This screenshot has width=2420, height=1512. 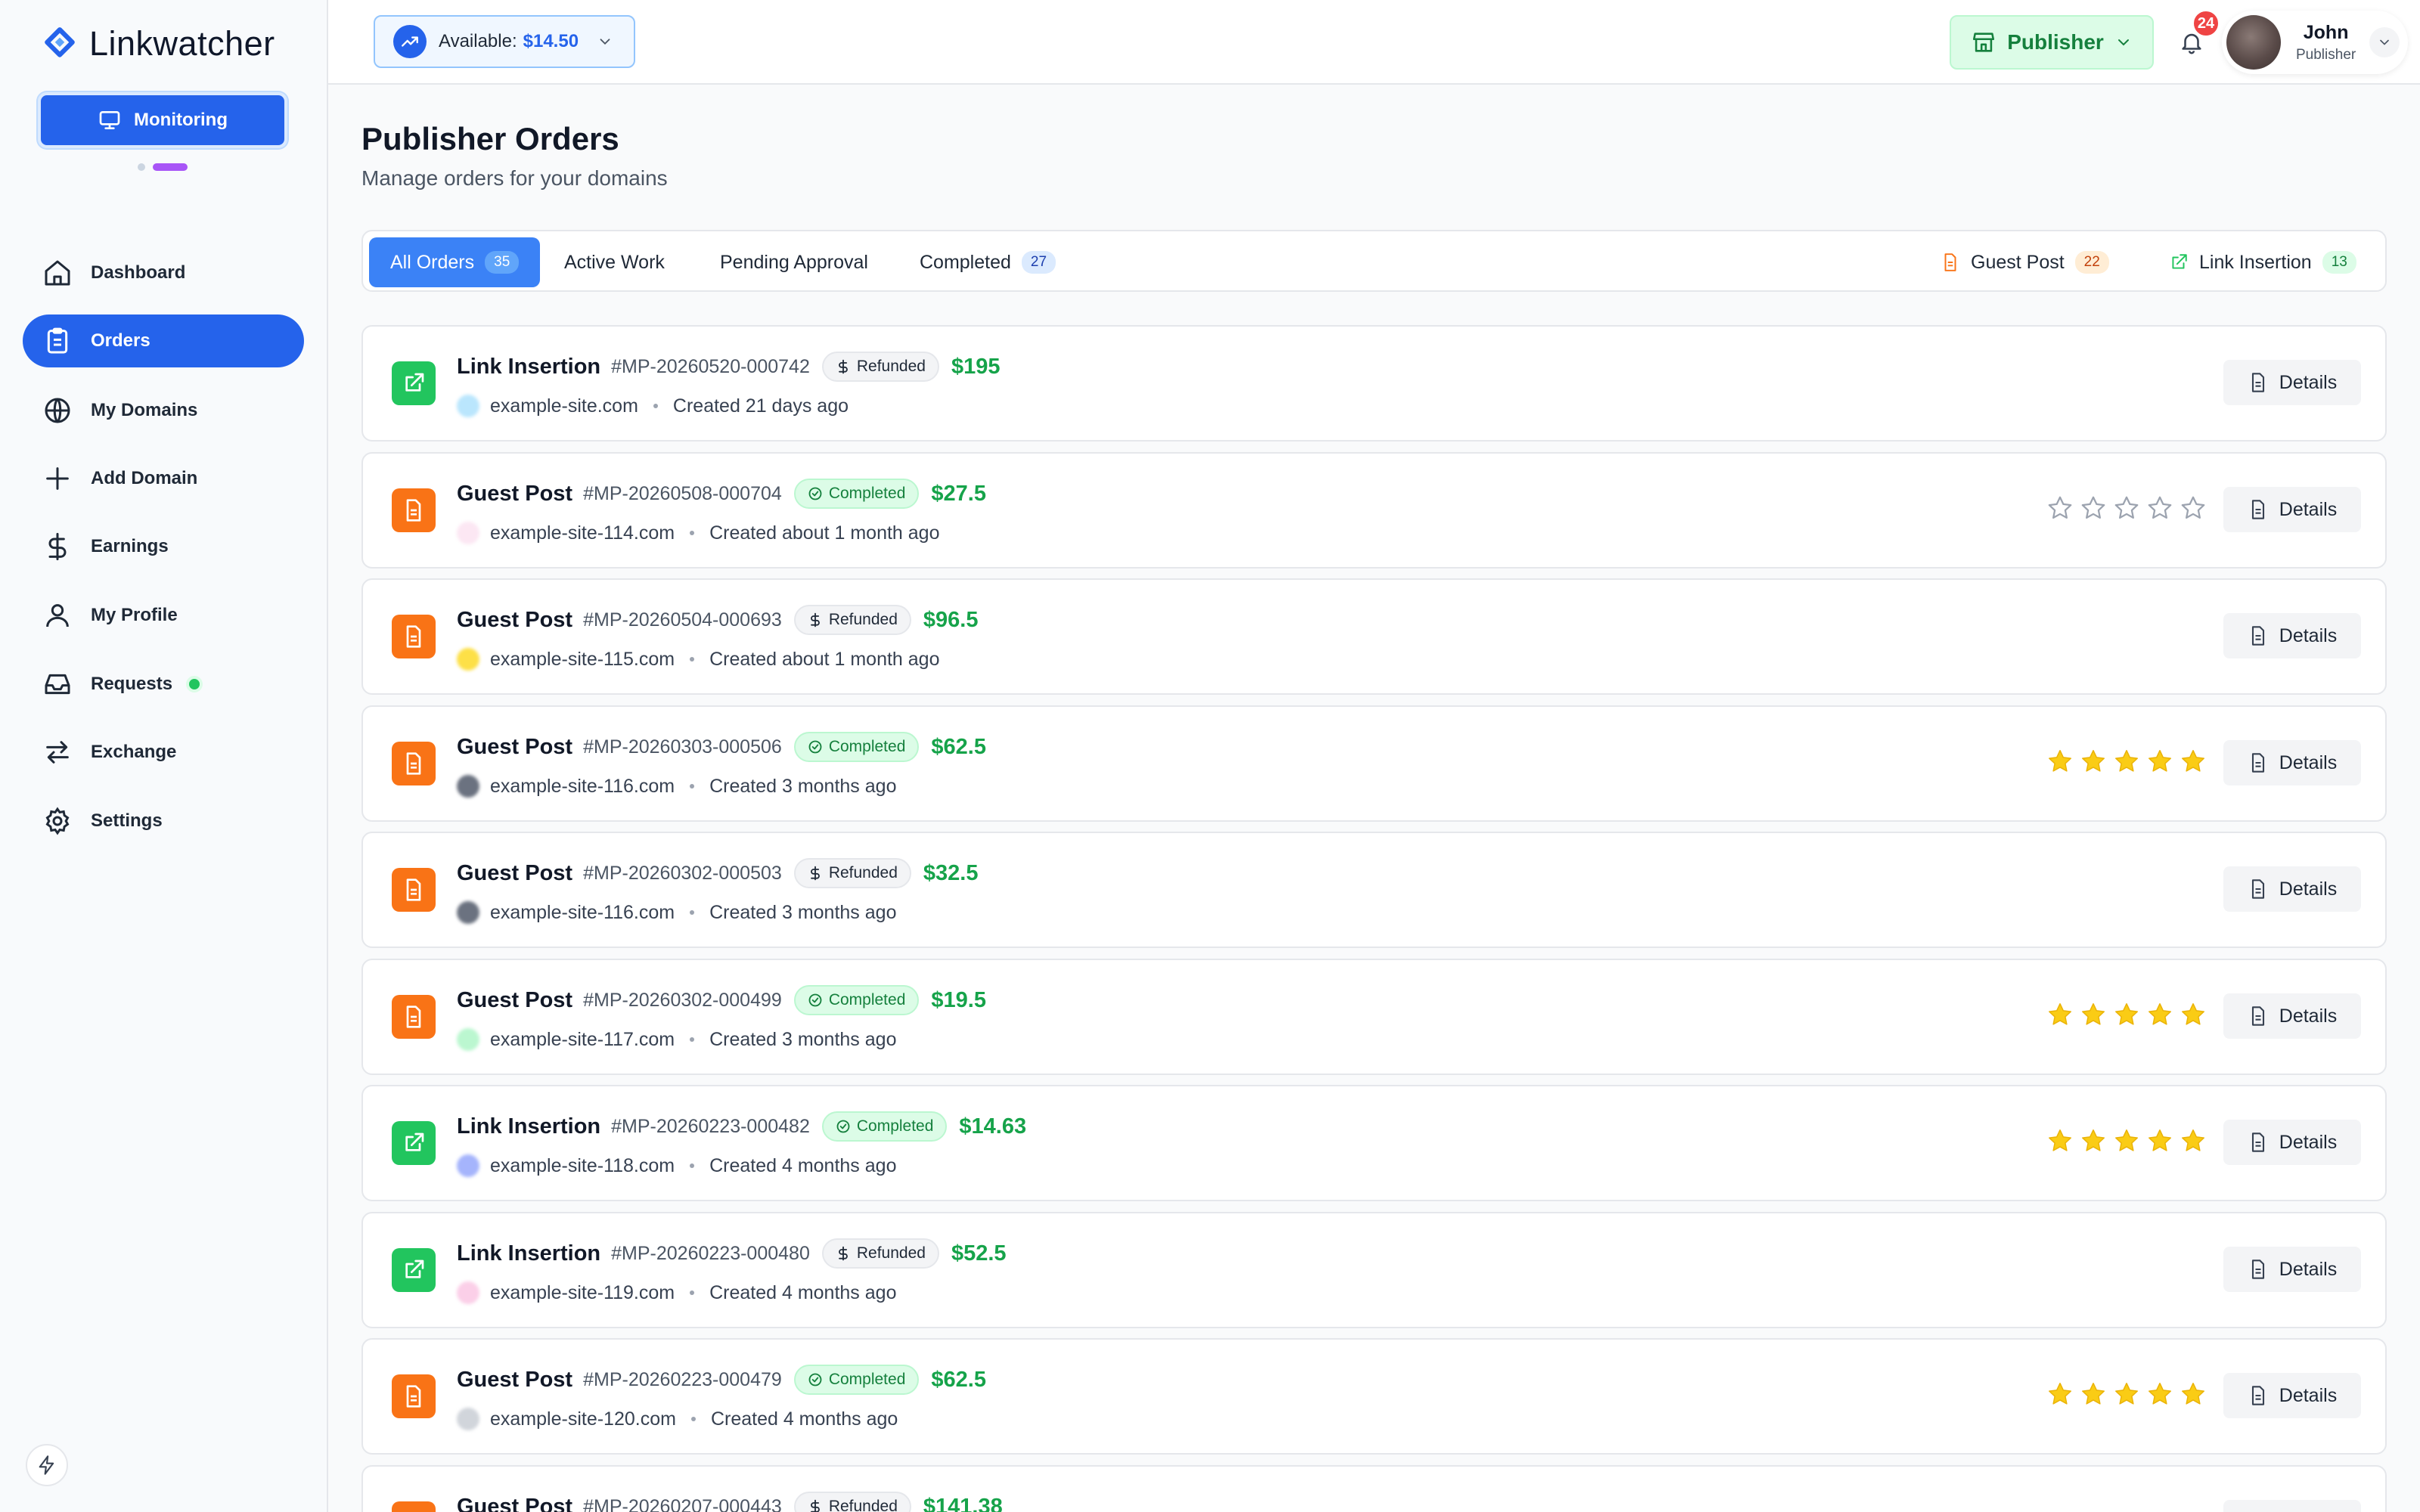 I want to click on sidebar-item-add-domain: Add Domain, so click(x=163, y=478).